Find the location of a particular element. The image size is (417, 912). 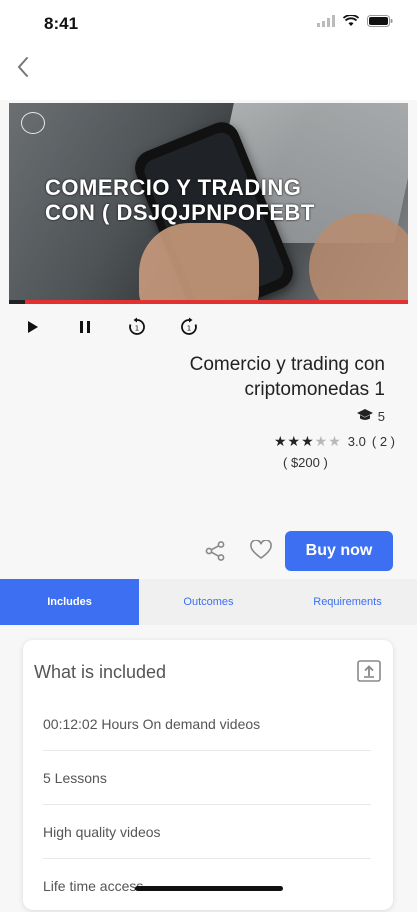

status-icons is located at coordinates (355, 23).